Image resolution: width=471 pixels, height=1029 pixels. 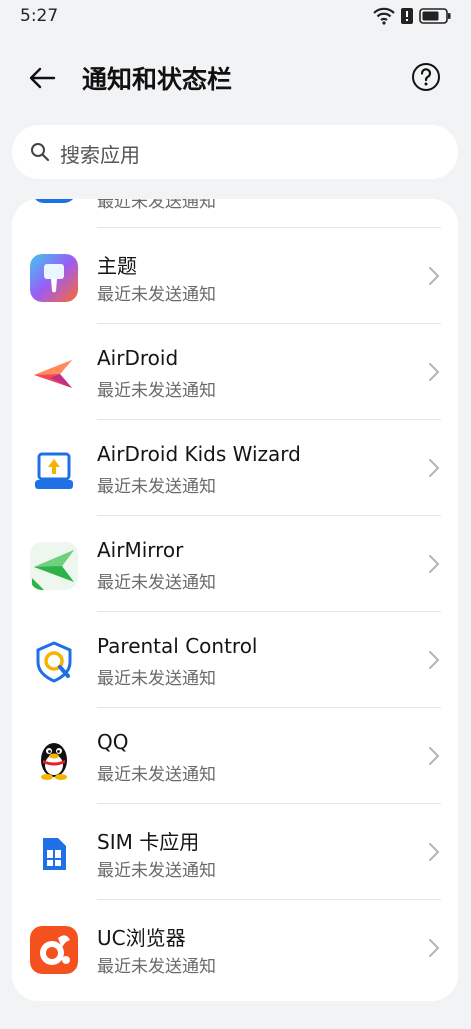 I want to click on page-title: 通知和状态栏, so click(x=157, y=79).